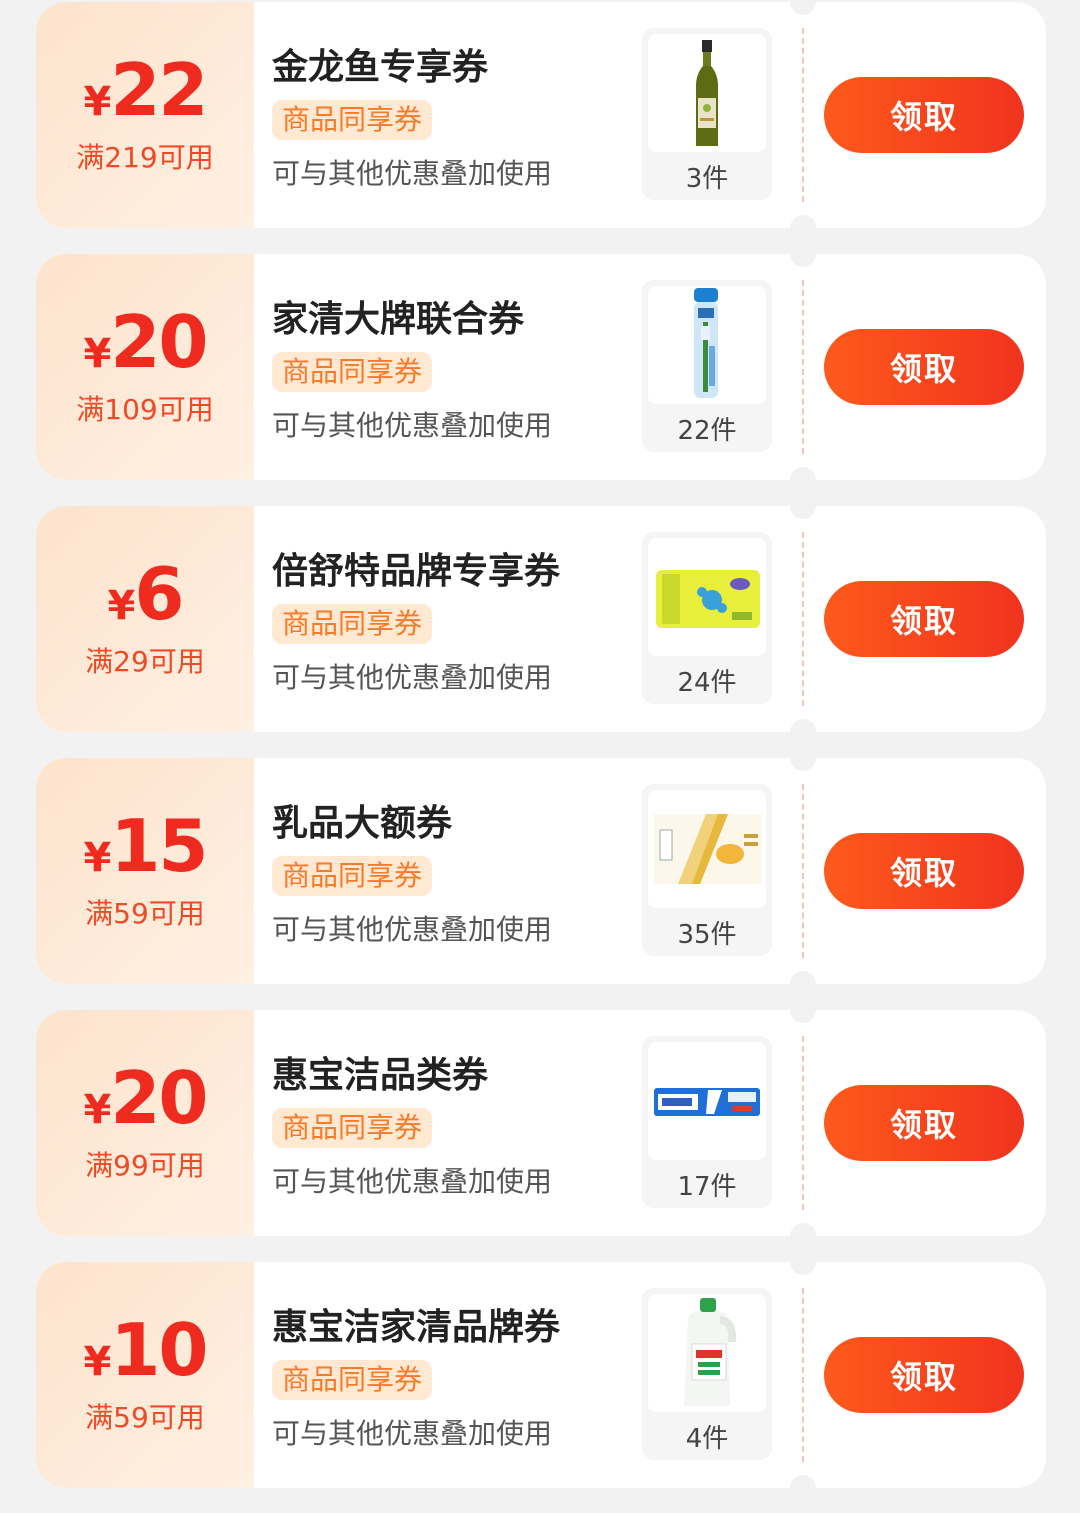 The width and height of the screenshot is (1080, 1513). Describe the element at coordinates (452, 619) in the screenshot. I see `coupon-info: 倍舒特品牌专享券 商品同享券 可与其他优惠叠加使用` at that location.